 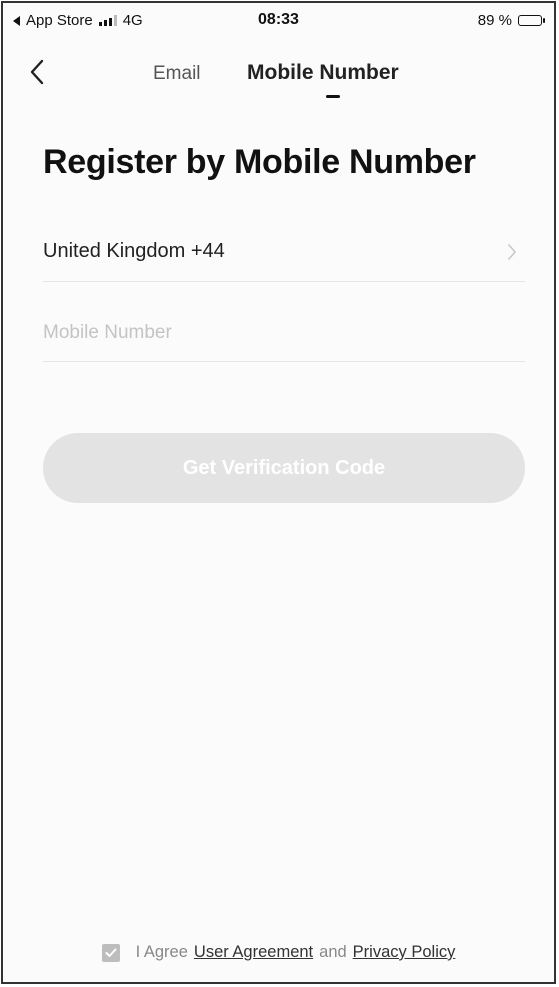 I want to click on status-right: 89 %, so click(x=511, y=20).